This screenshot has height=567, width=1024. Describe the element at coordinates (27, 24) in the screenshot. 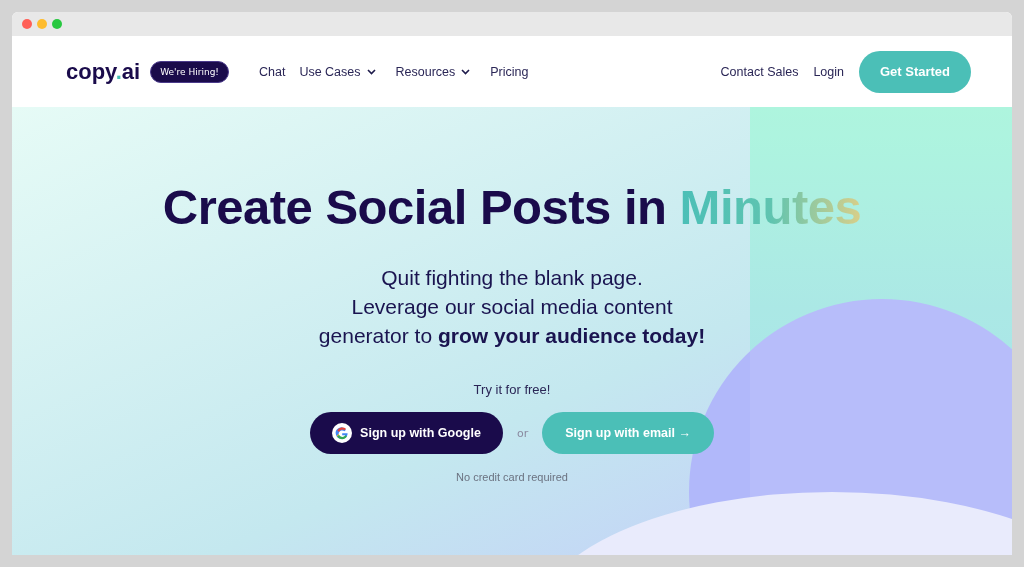

I see `close-dot-icon` at that location.